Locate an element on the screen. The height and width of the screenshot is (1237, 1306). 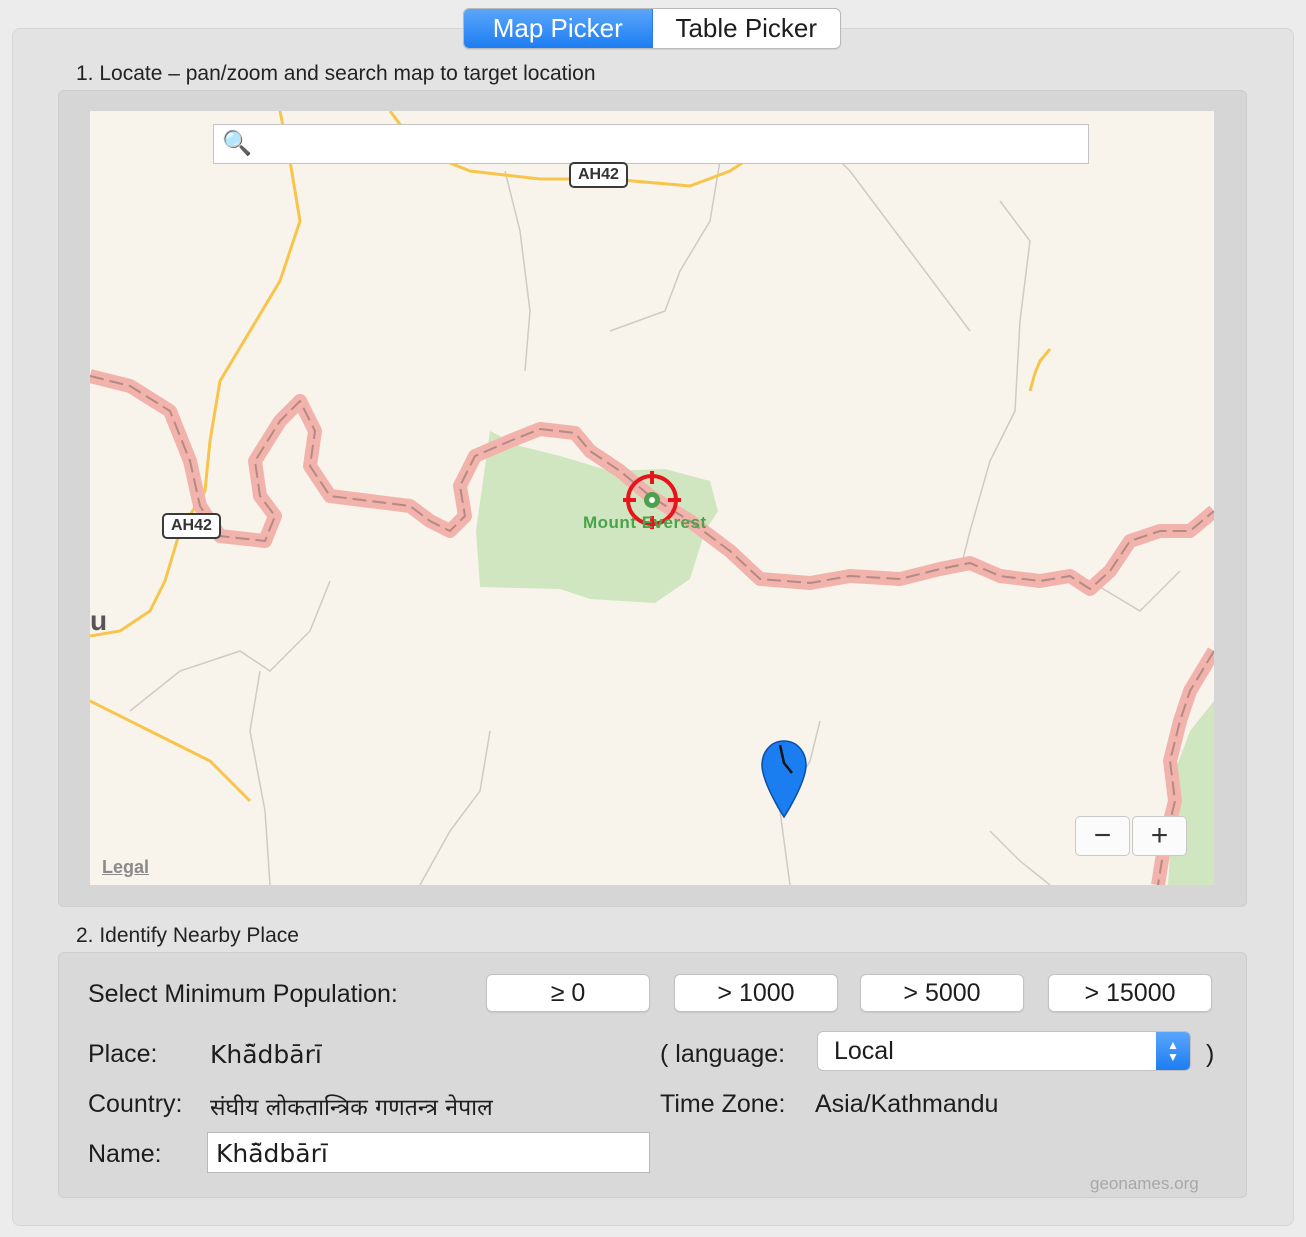
geonames-credit: geonames.org is located at coordinates (1144, 1183).